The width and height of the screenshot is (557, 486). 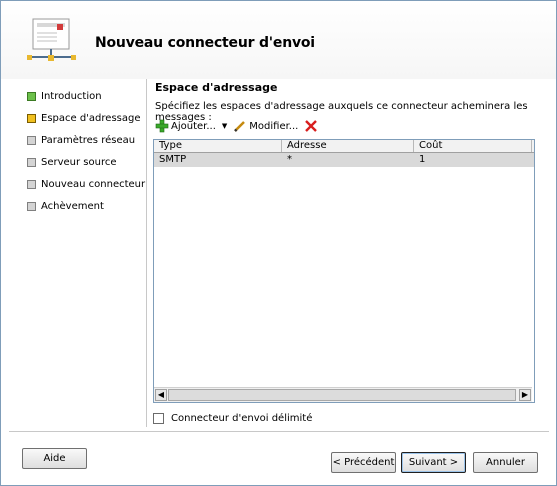 What do you see at coordinates (348, 146) in the screenshot?
I see `column-header-address: Adresse` at bounding box center [348, 146].